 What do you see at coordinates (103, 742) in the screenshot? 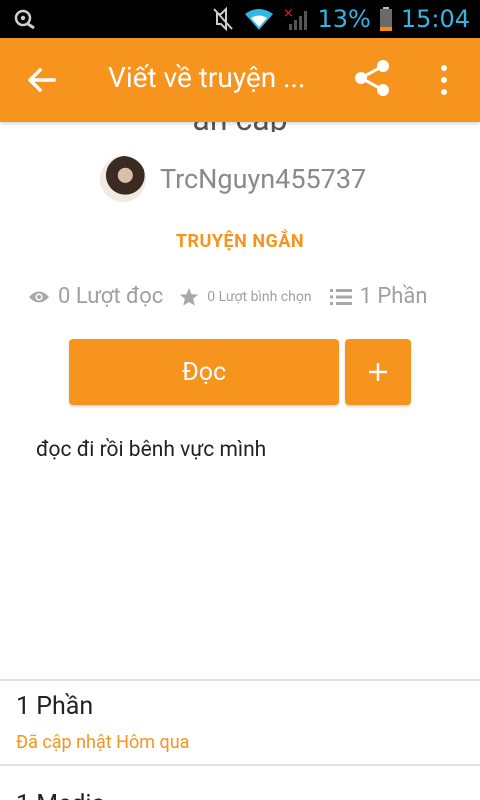
I see `parts-updated-text: Đã cập nhật Hôm qua` at bounding box center [103, 742].